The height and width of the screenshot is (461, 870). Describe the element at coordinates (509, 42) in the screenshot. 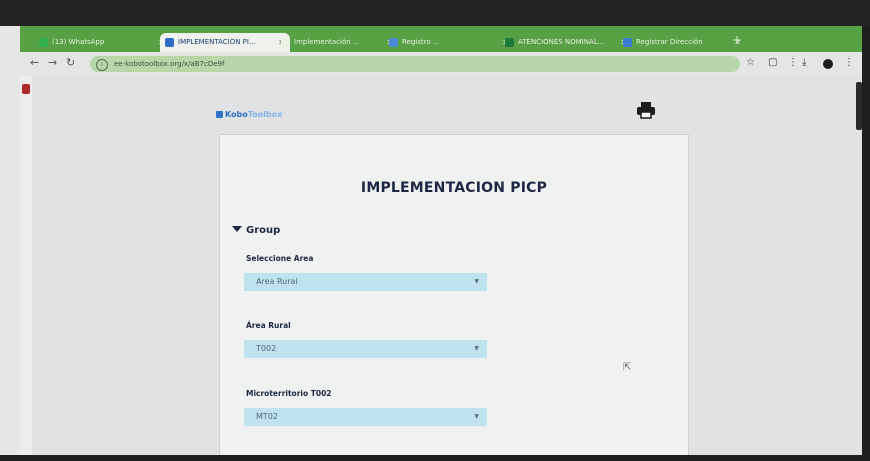

I see `sheet-icon` at that location.